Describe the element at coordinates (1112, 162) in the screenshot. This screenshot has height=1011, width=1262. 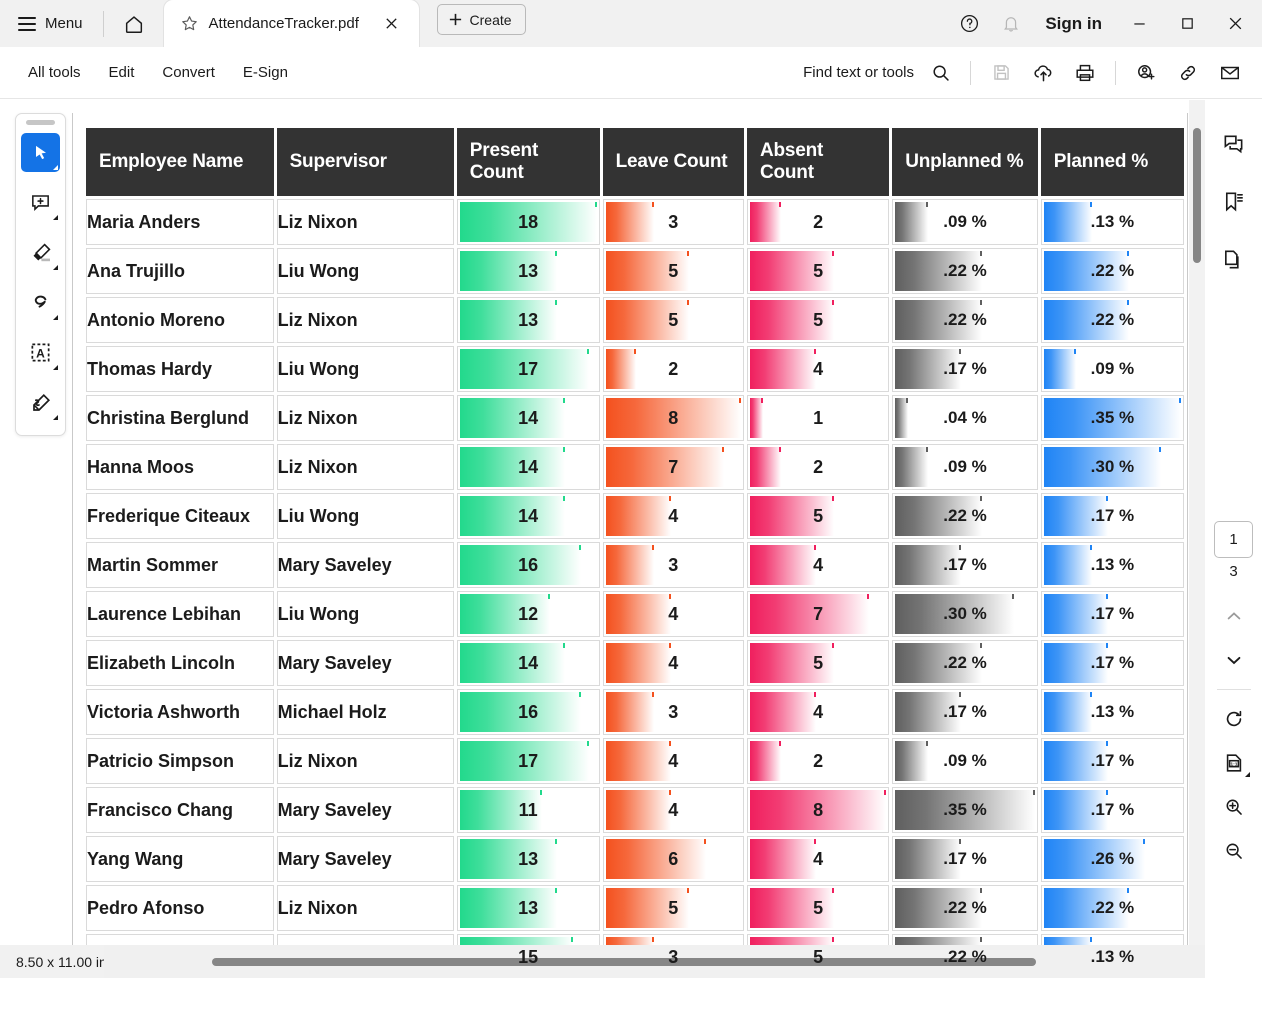
I see `col-planned-pct: Planned %` at that location.